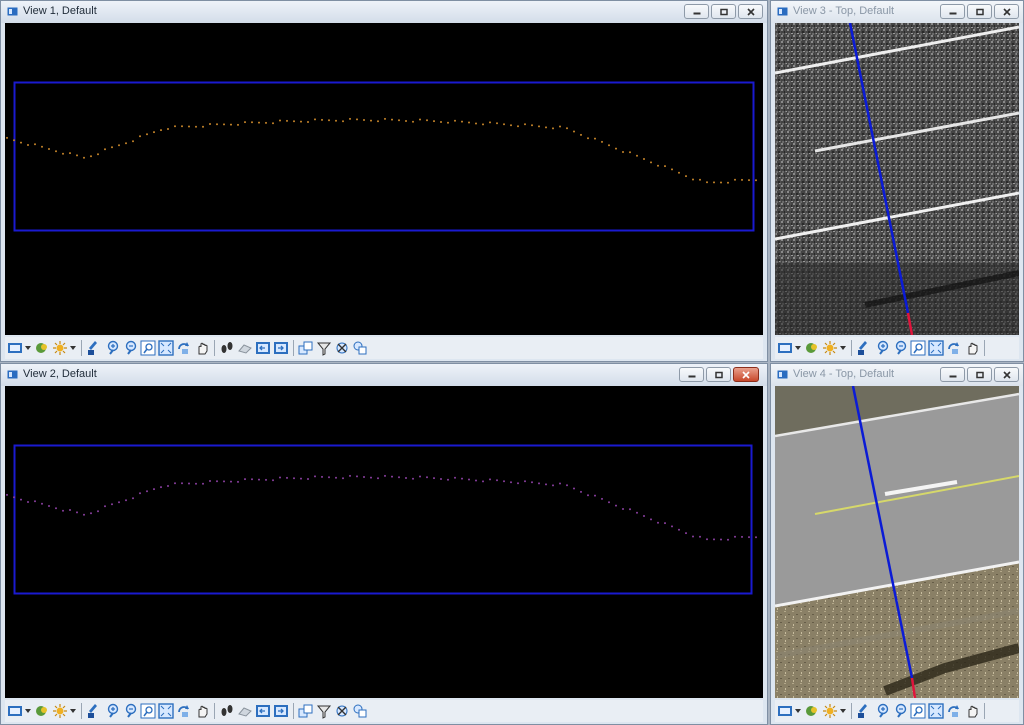 The width and height of the screenshot is (1024, 725). I want to click on clip-mask-icon, so click(342, 348).